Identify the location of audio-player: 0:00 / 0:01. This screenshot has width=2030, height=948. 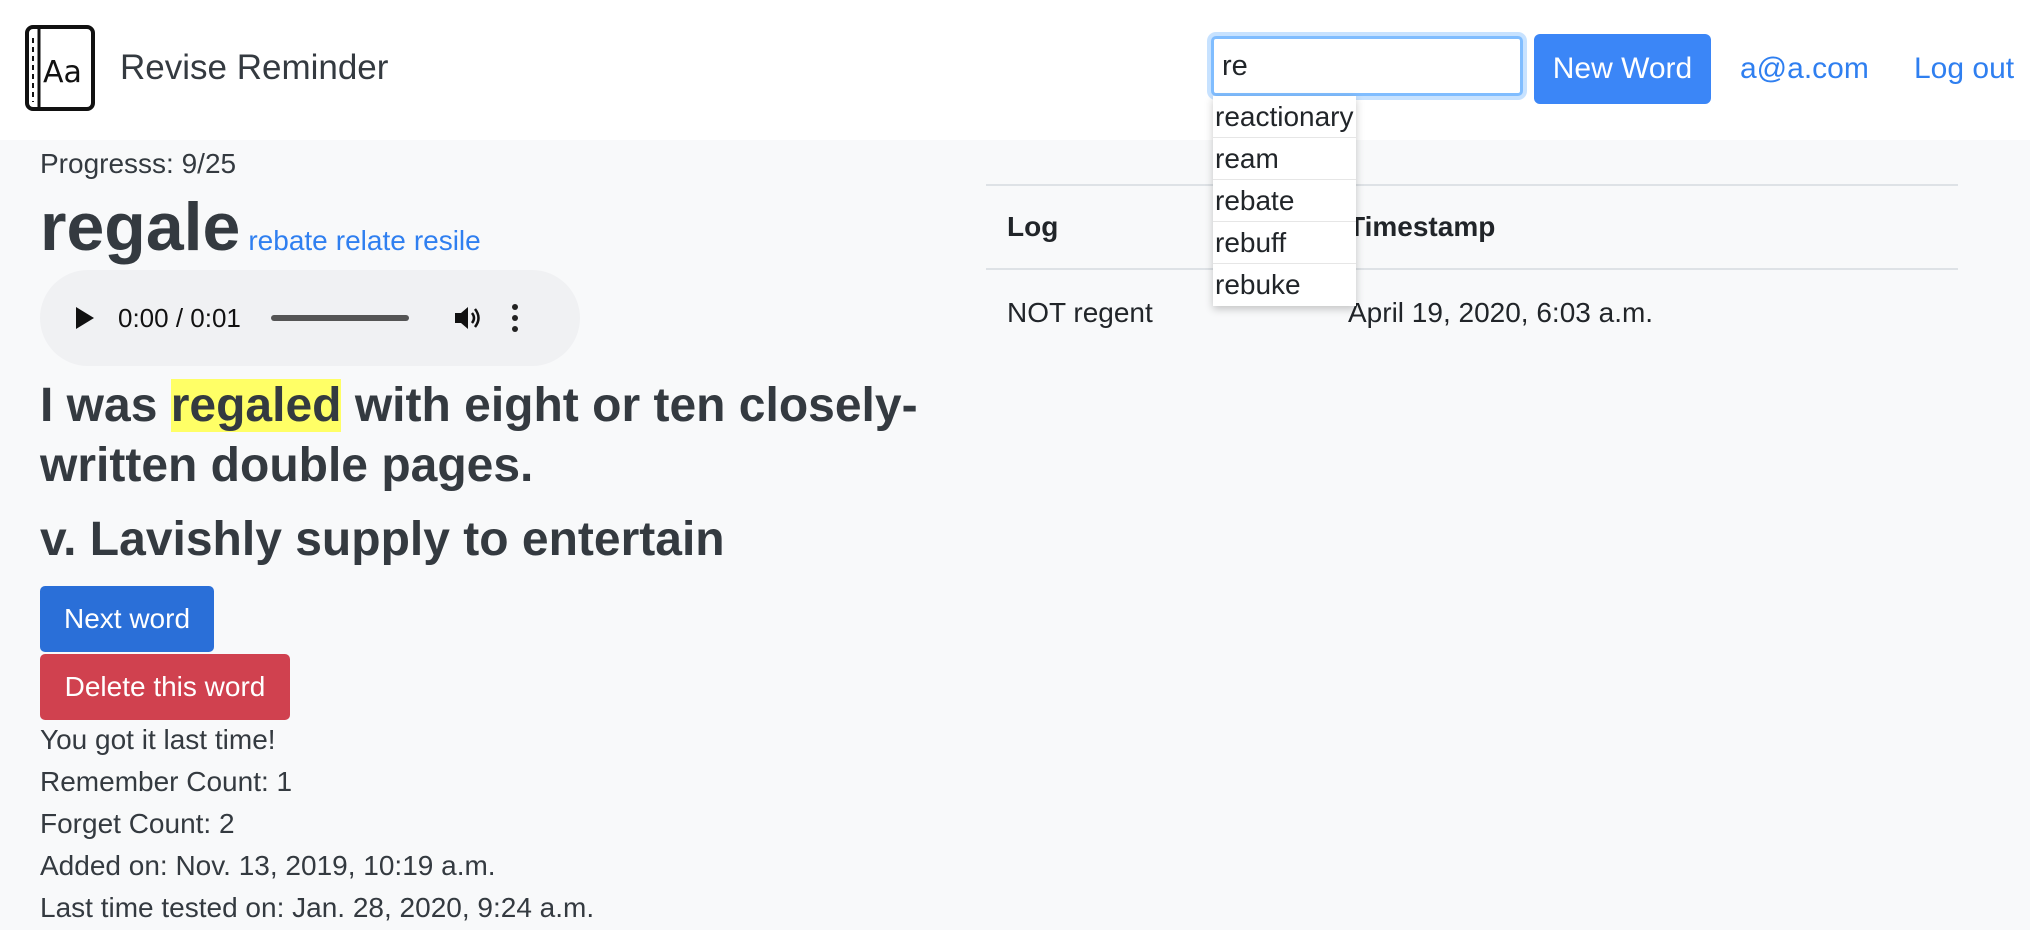
(310, 318).